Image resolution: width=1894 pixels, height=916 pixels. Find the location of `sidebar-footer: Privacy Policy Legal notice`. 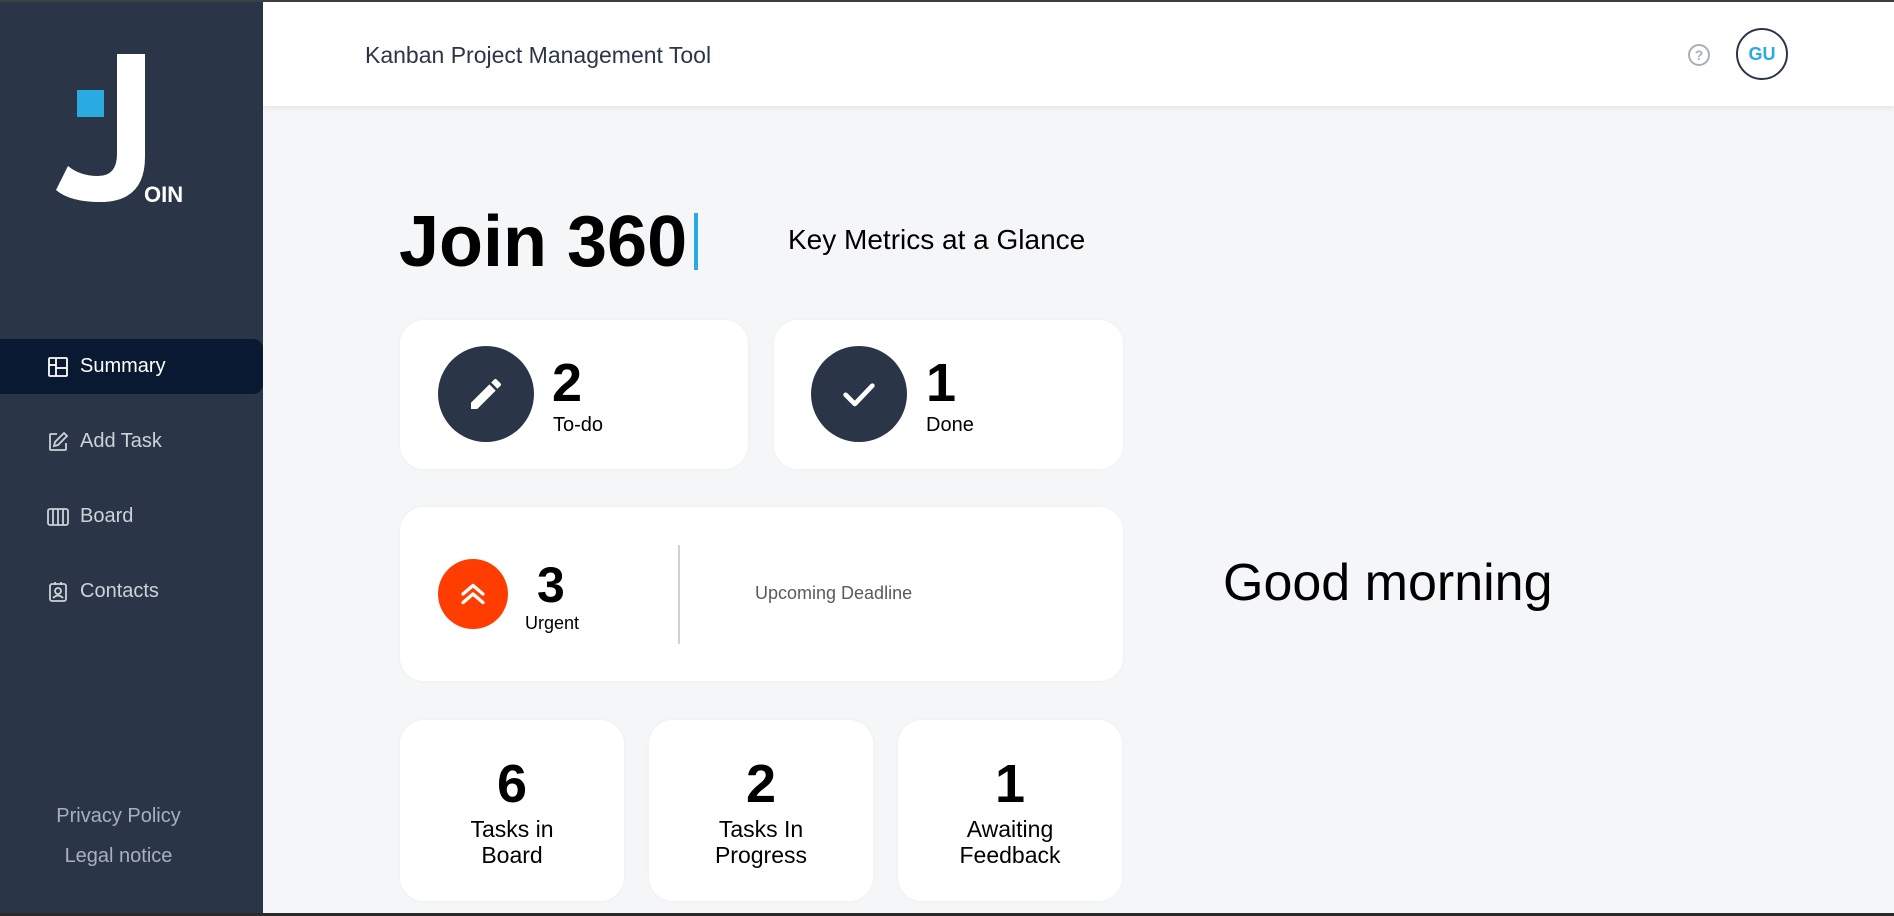

sidebar-footer: Privacy Policy Legal notice is located at coordinates (118, 828).